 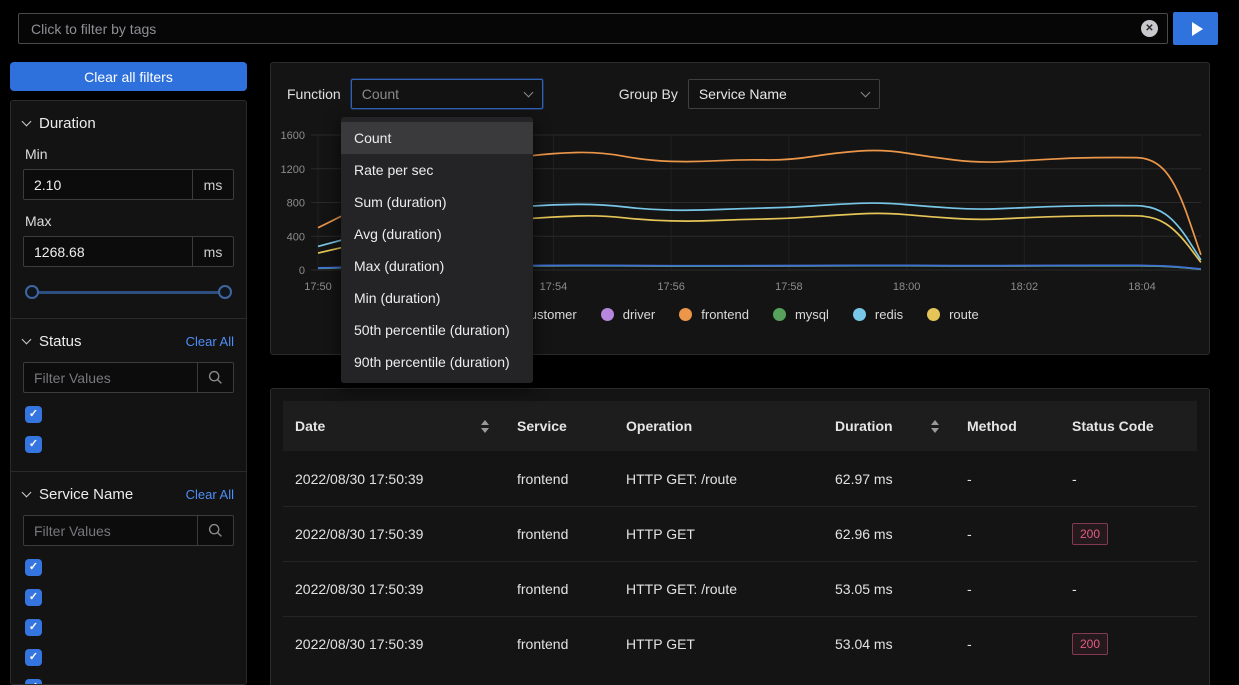 What do you see at coordinates (212, 184) in the screenshot?
I see `min-unit-label: ms` at bounding box center [212, 184].